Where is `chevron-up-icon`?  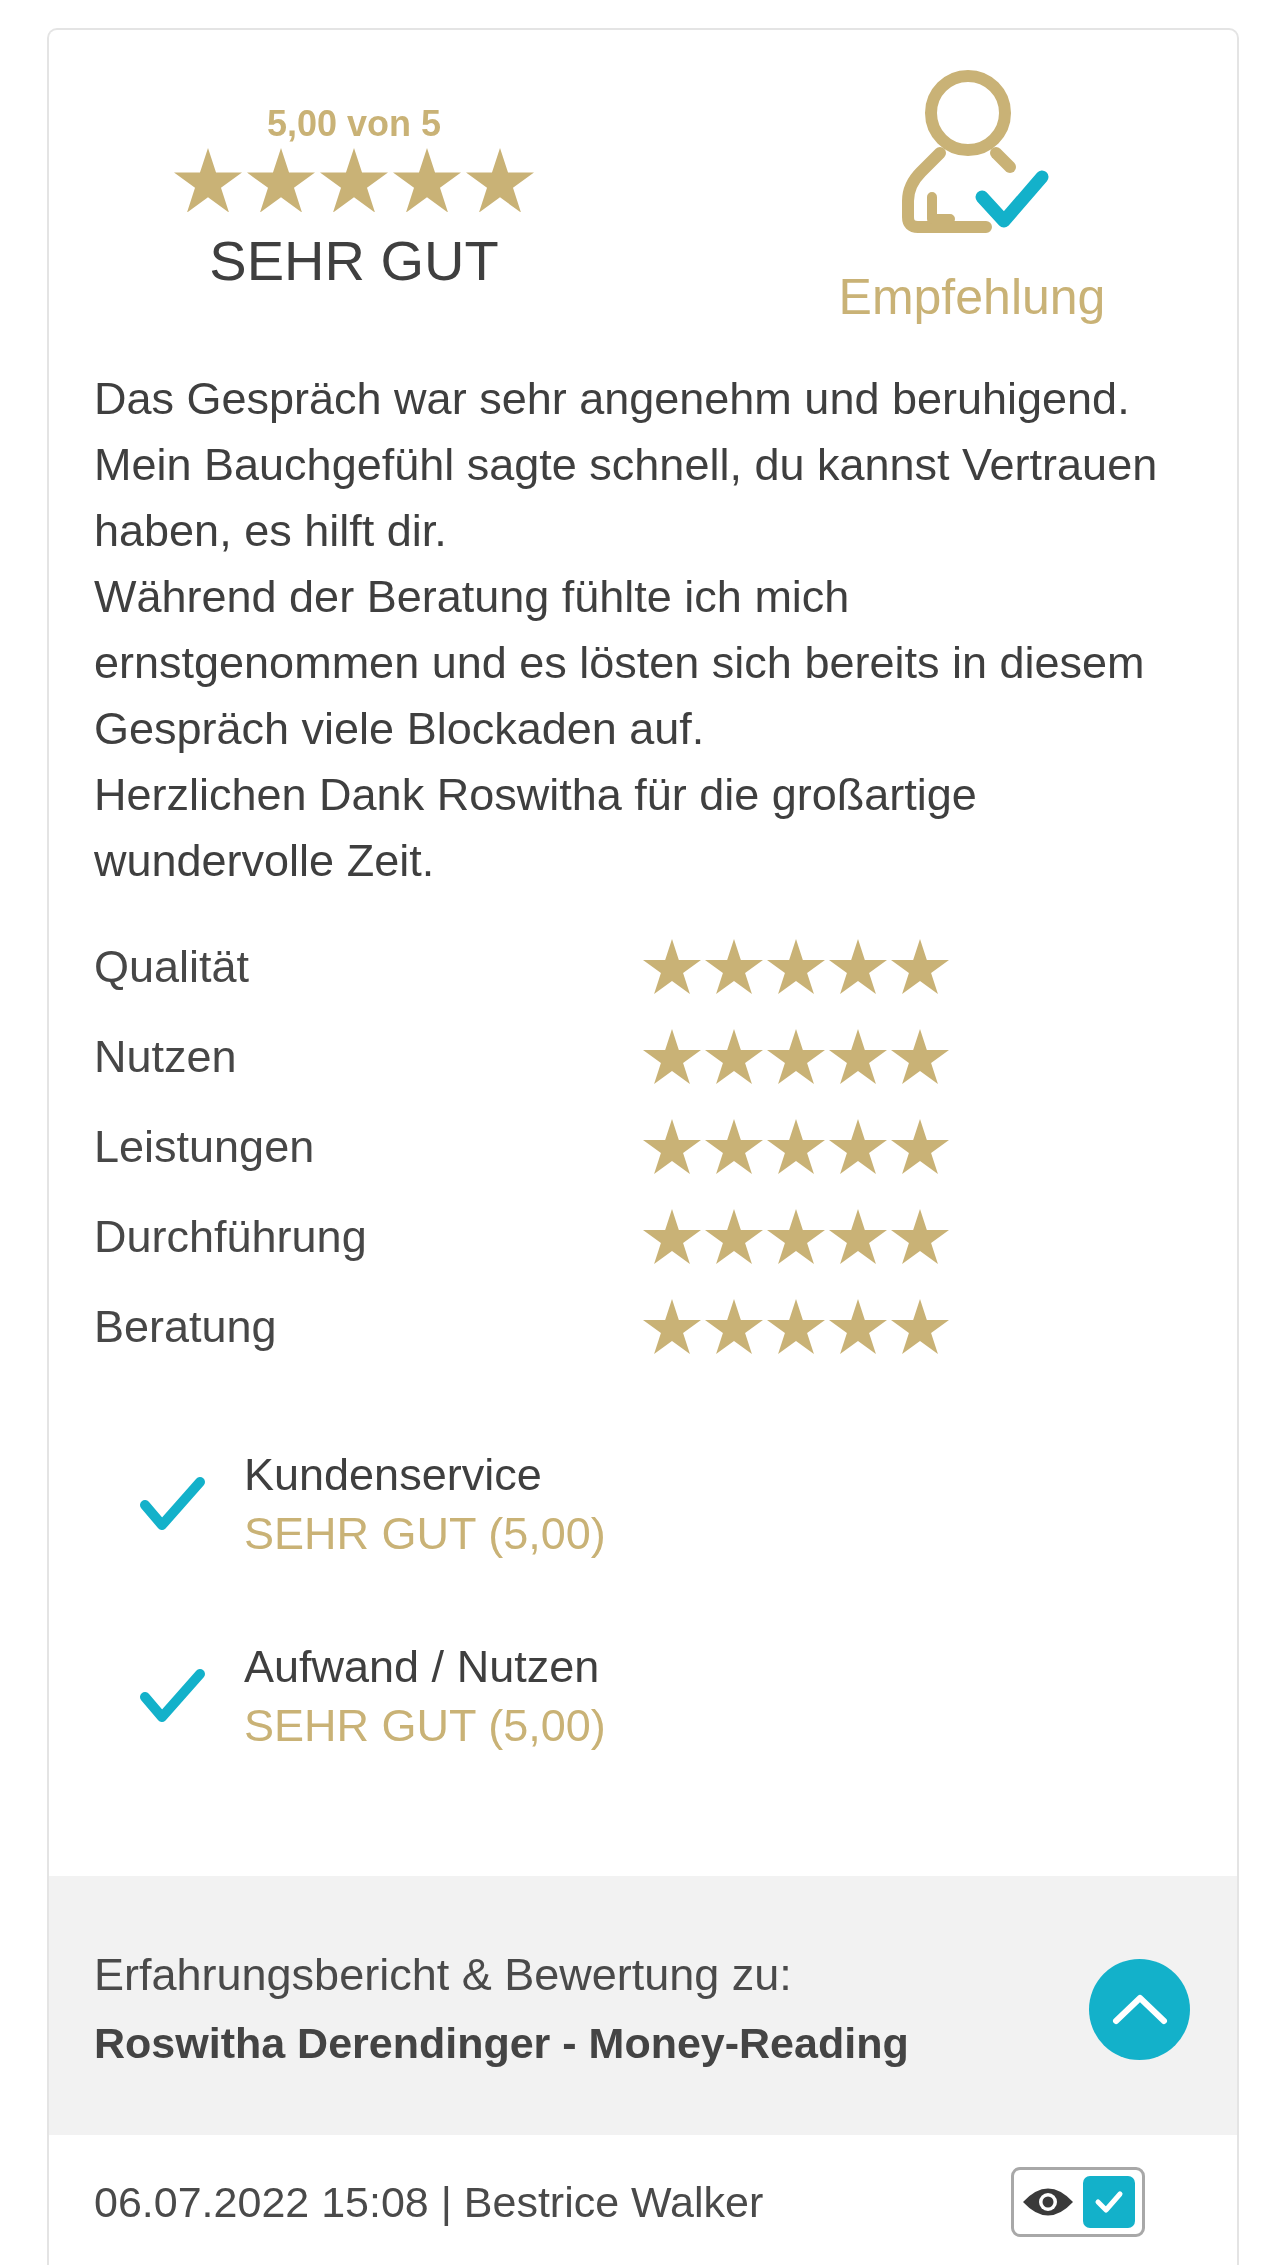 chevron-up-icon is located at coordinates (1139, 2009).